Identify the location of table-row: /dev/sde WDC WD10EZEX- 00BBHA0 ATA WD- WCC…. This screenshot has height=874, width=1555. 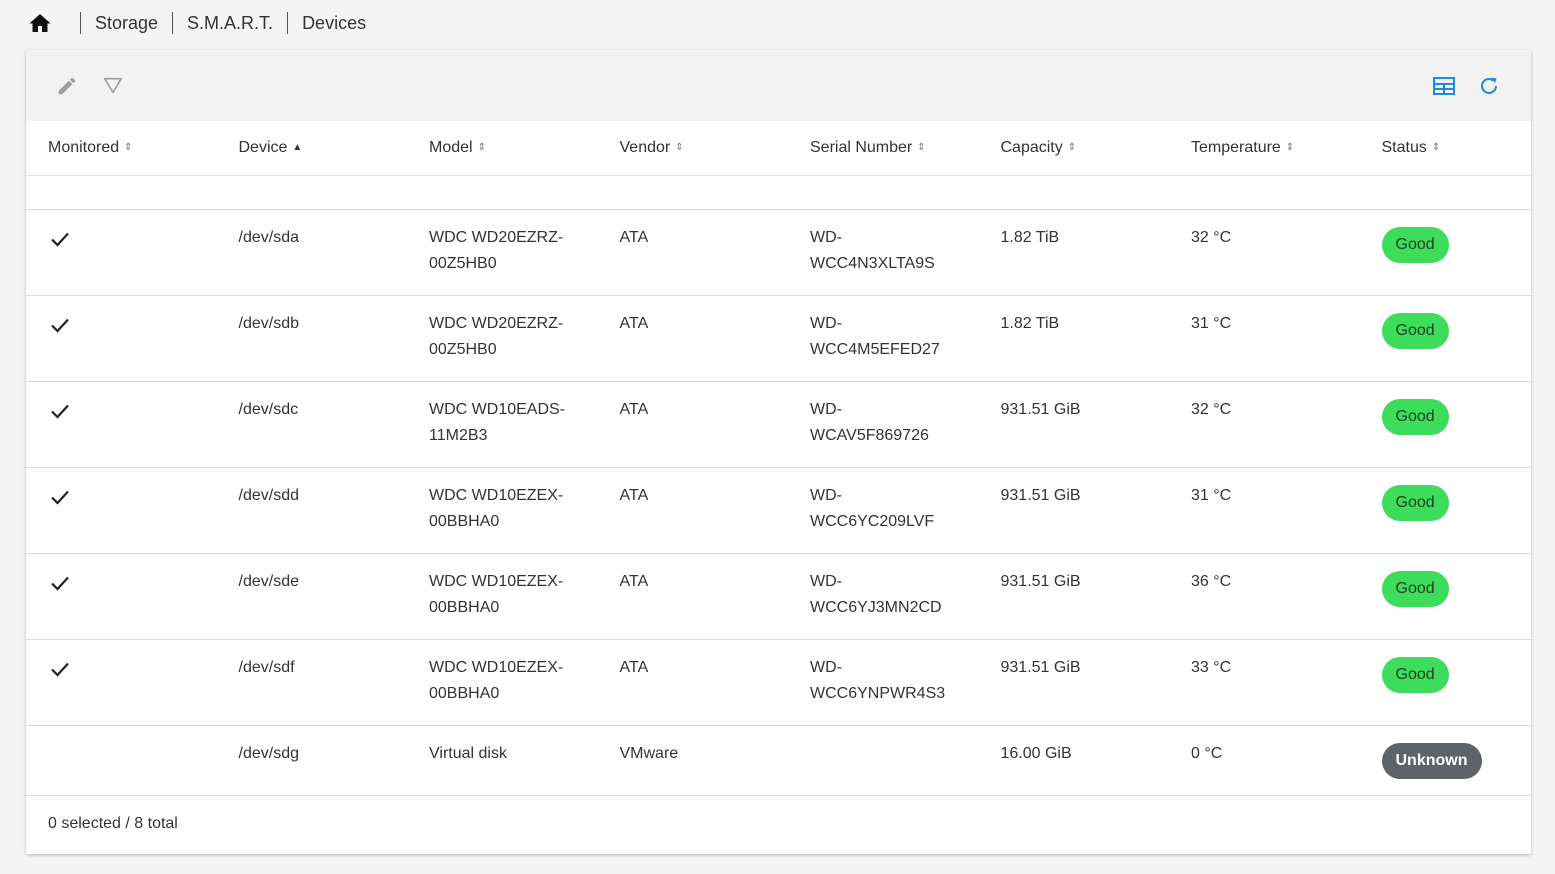
(778, 597).